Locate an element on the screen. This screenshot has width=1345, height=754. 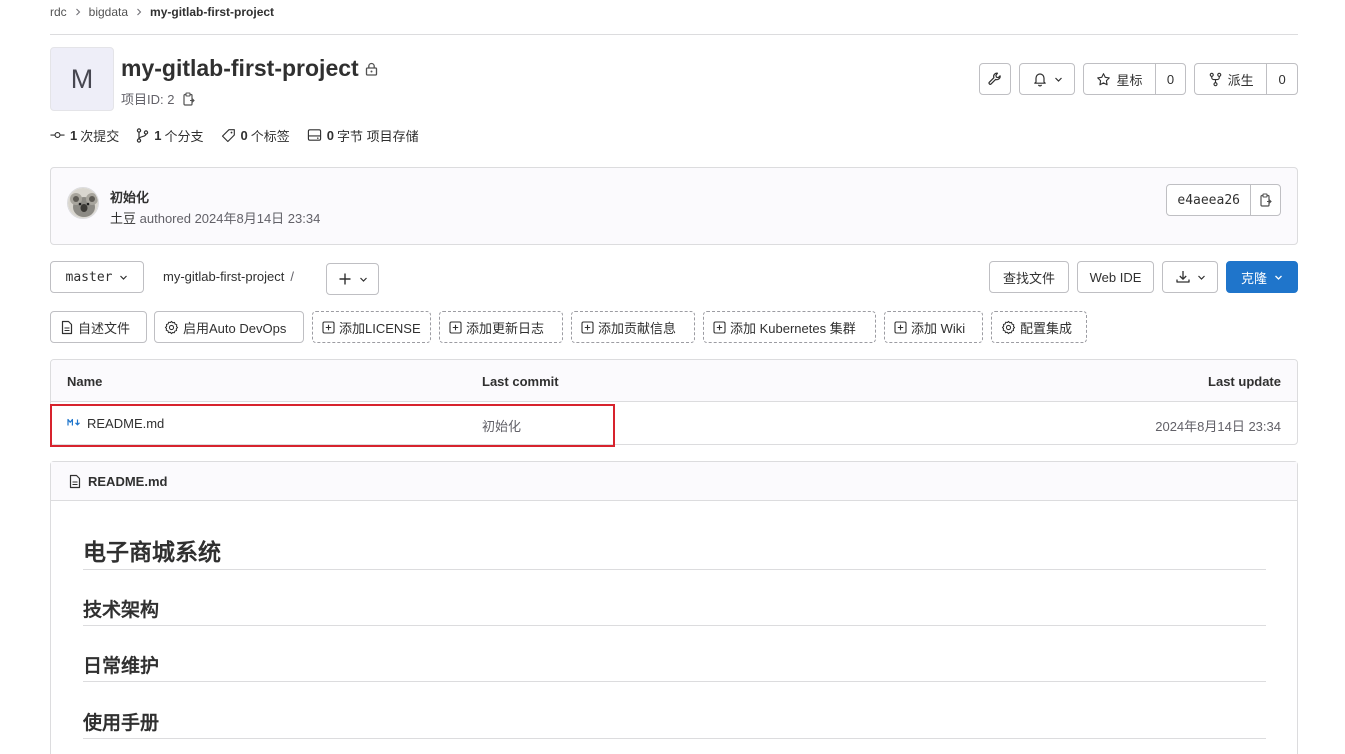
stat-commits: 1 次提交 is located at coordinates (84, 135).